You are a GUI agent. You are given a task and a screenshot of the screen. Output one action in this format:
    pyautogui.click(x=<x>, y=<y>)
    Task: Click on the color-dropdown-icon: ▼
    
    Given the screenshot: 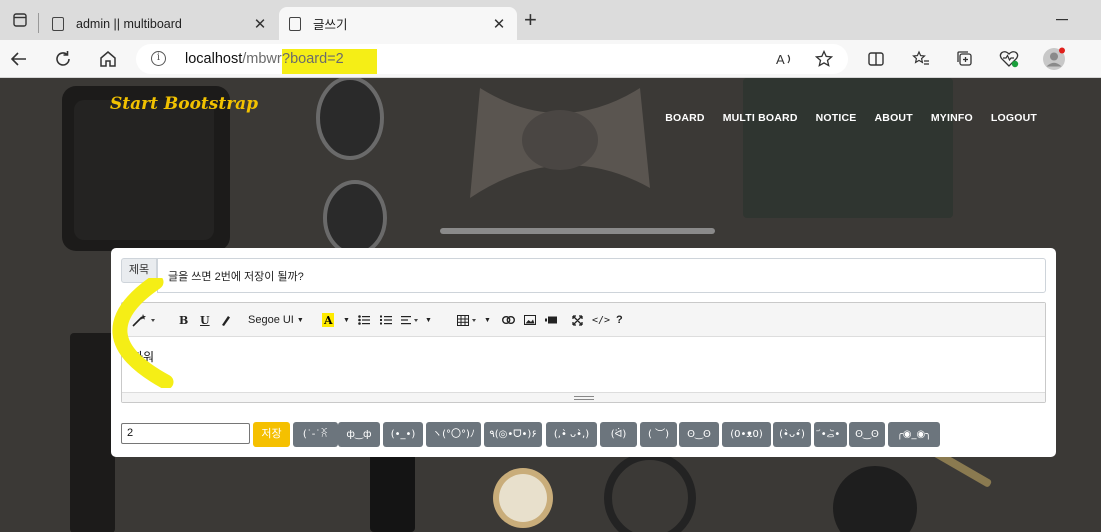 What is the action you would take?
    pyautogui.click(x=346, y=320)
    